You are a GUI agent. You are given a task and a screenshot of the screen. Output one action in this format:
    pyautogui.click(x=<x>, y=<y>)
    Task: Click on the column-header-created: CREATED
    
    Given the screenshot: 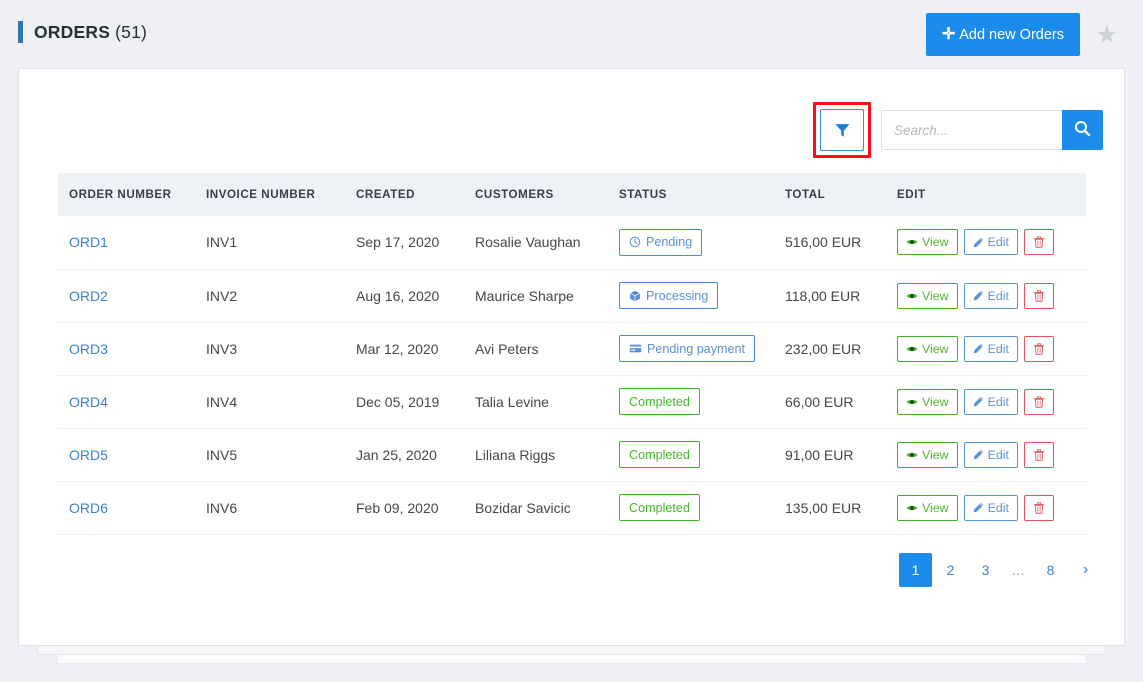 What is the action you would take?
    pyautogui.click(x=415, y=194)
    